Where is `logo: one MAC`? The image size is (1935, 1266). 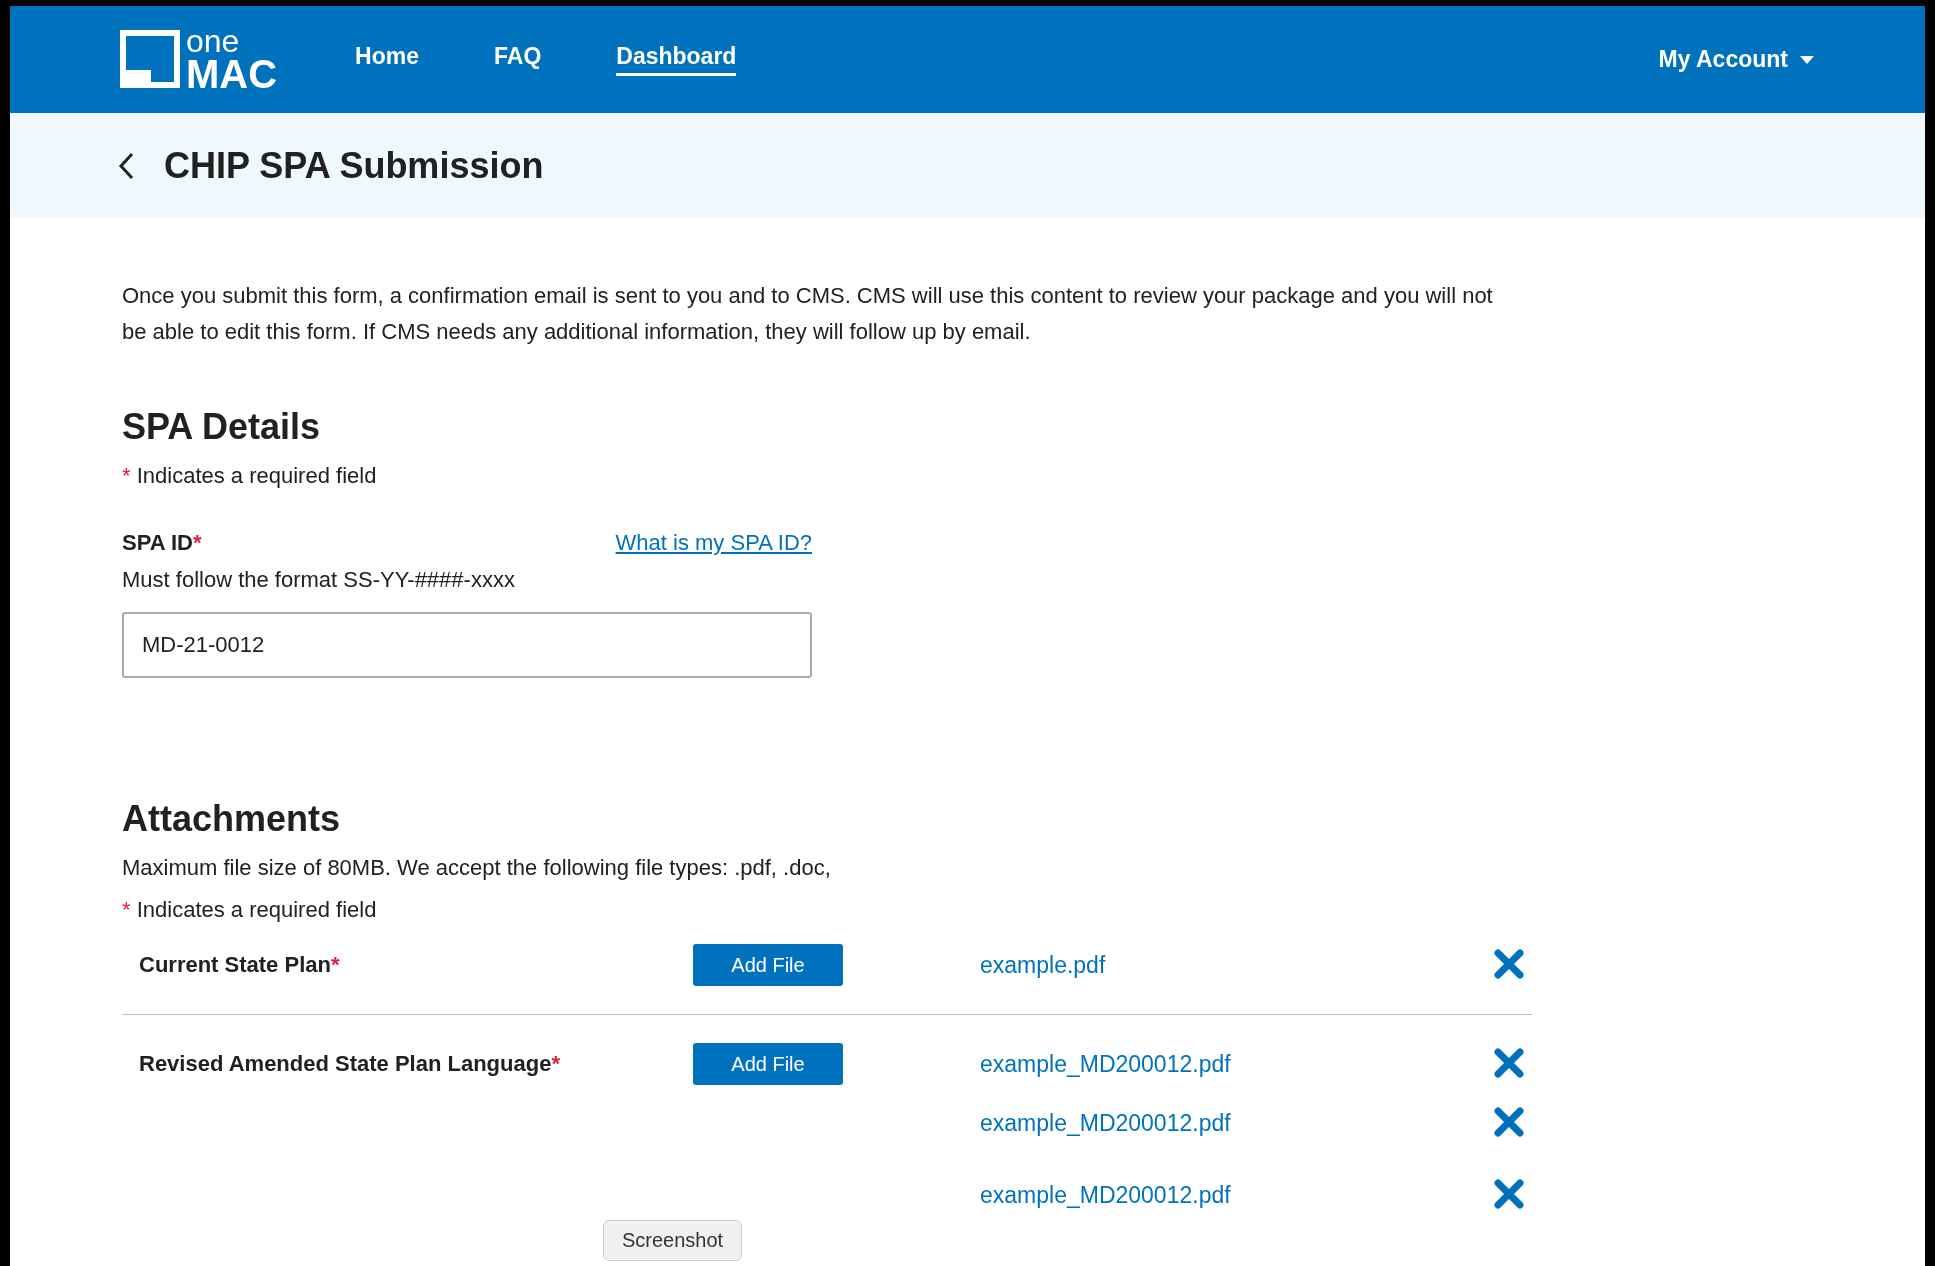
logo: one MAC is located at coordinates (199, 59).